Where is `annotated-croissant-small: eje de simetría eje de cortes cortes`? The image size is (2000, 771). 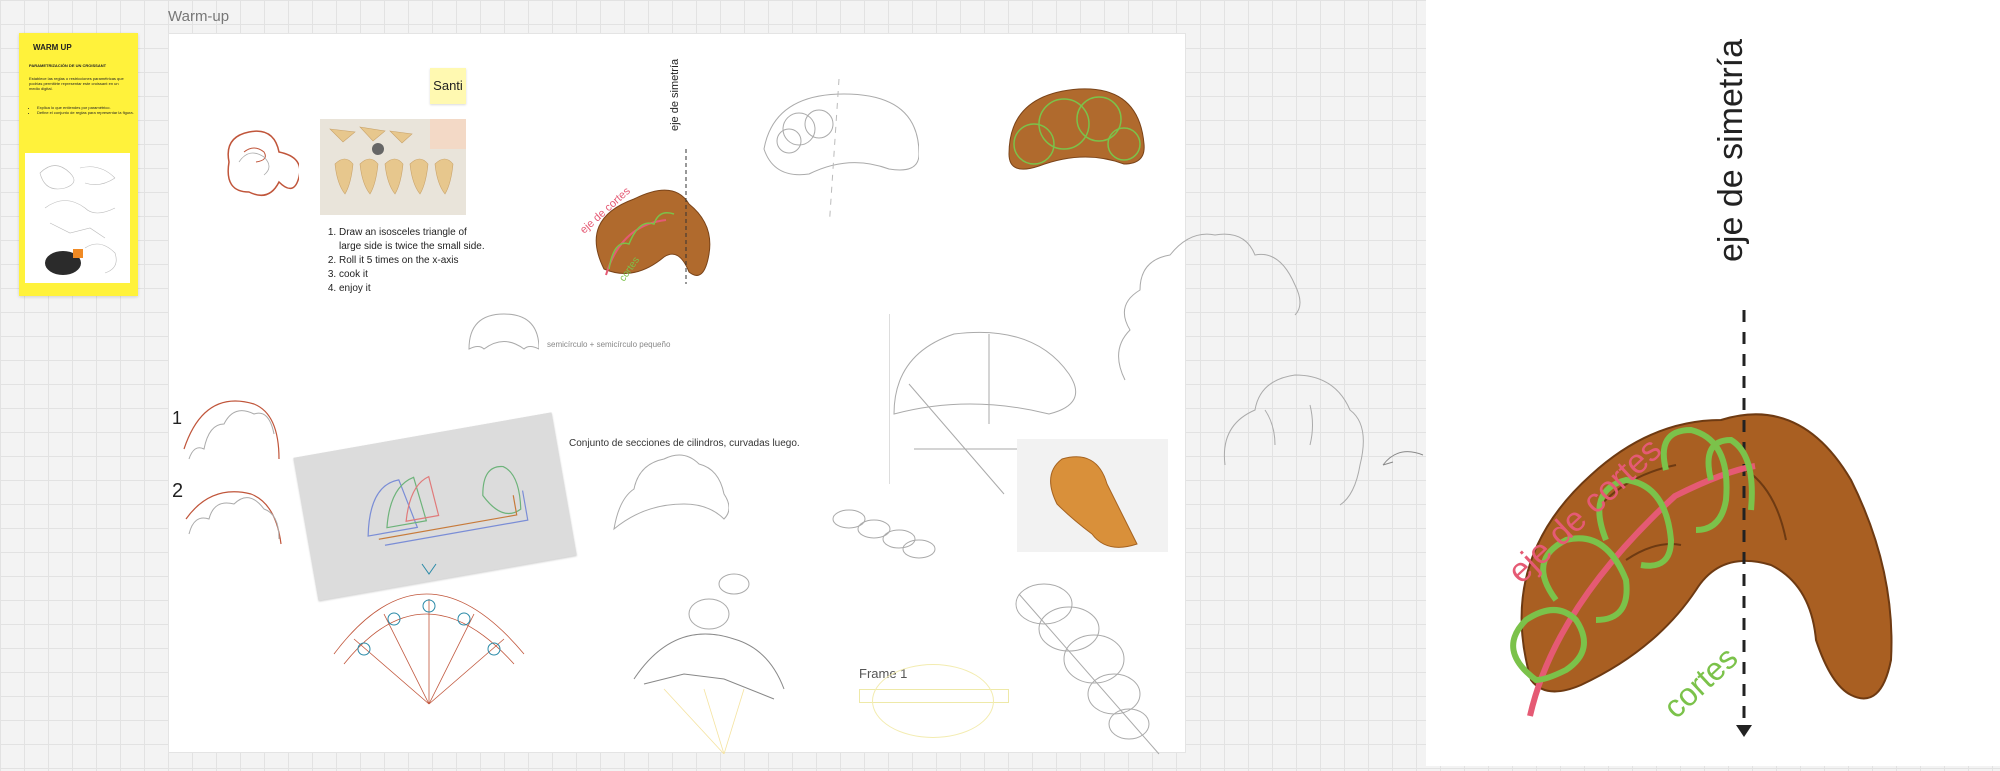 annotated-croissant-small: eje de simetría eje de cortes cortes is located at coordinates (651, 164).